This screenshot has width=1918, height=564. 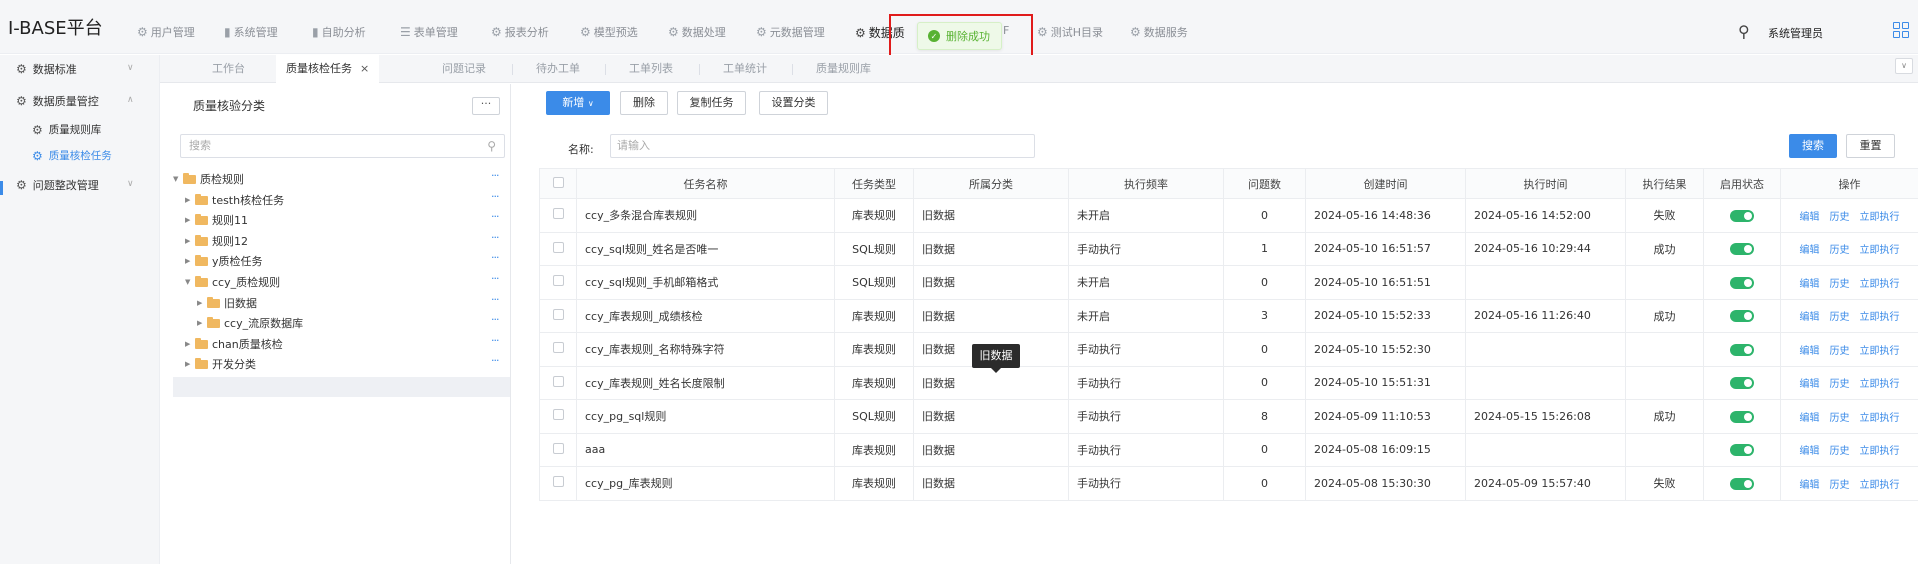 What do you see at coordinates (1795, 33) in the screenshot?
I see `username: 系统管理员` at bounding box center [1795, 33].